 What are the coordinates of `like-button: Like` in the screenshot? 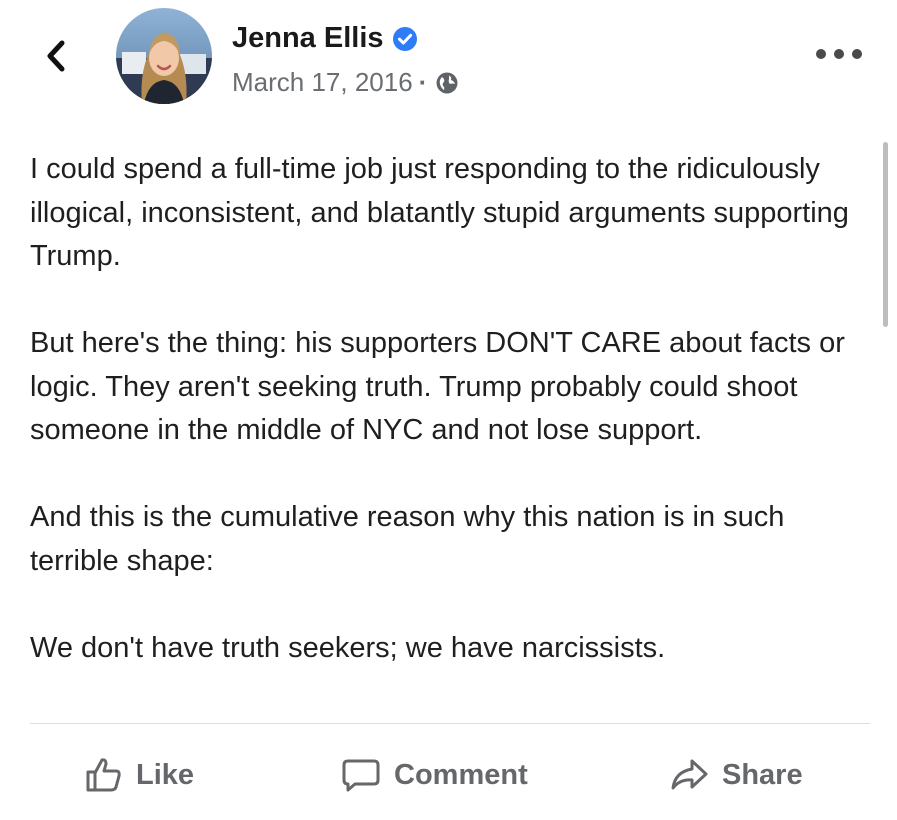 It's located at (139, 775).